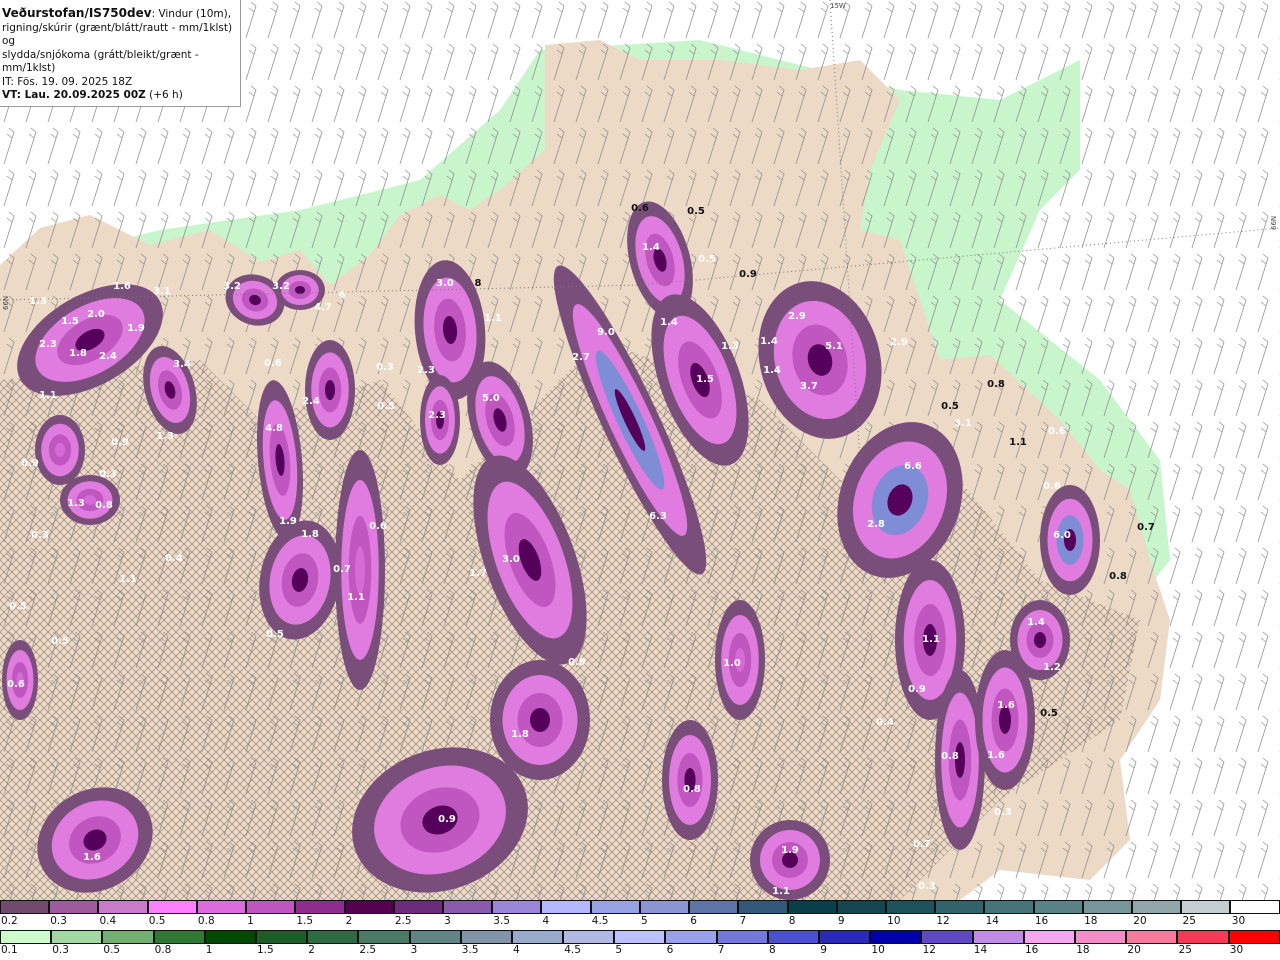  What do you see at coordinates (305, 921) in the screenshot?
I see `legend-label: 1.5` at bounding box center [305, 921].